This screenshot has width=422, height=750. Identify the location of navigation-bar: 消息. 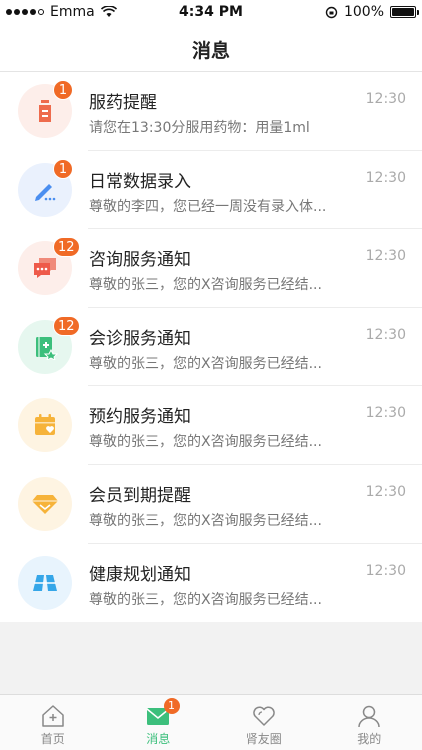
(211, 48).